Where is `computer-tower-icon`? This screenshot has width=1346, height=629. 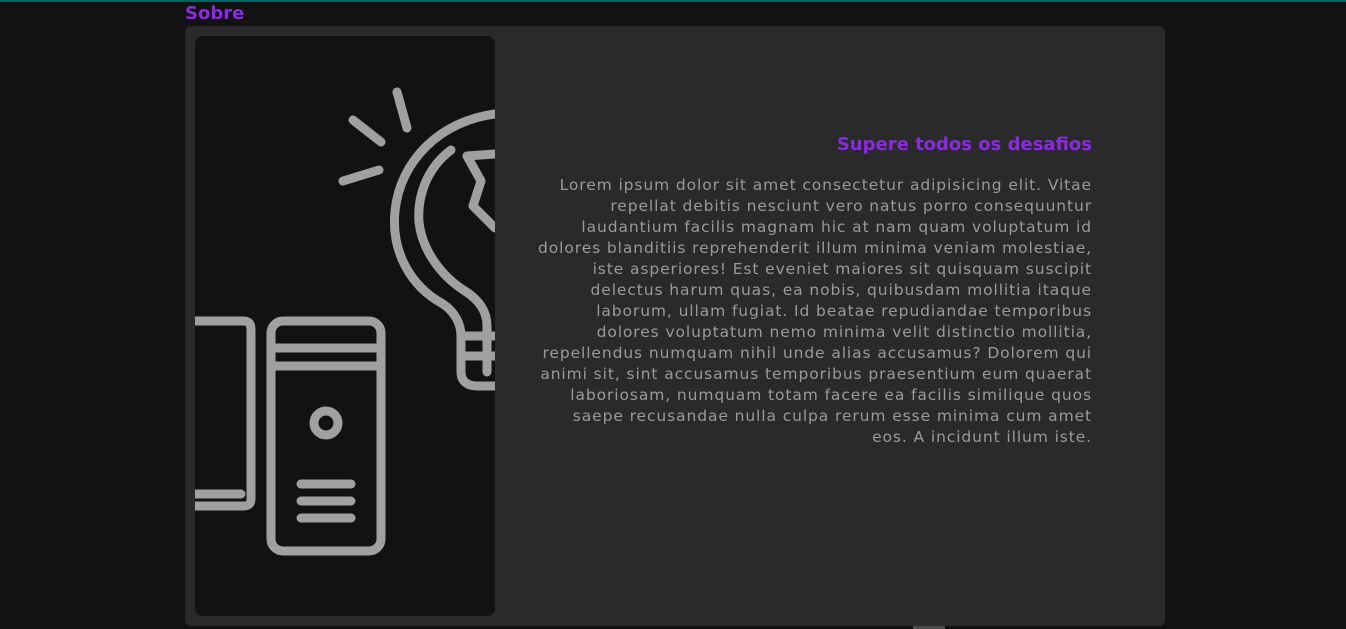 computer-tower-icon is located at coordinates (326, 436).